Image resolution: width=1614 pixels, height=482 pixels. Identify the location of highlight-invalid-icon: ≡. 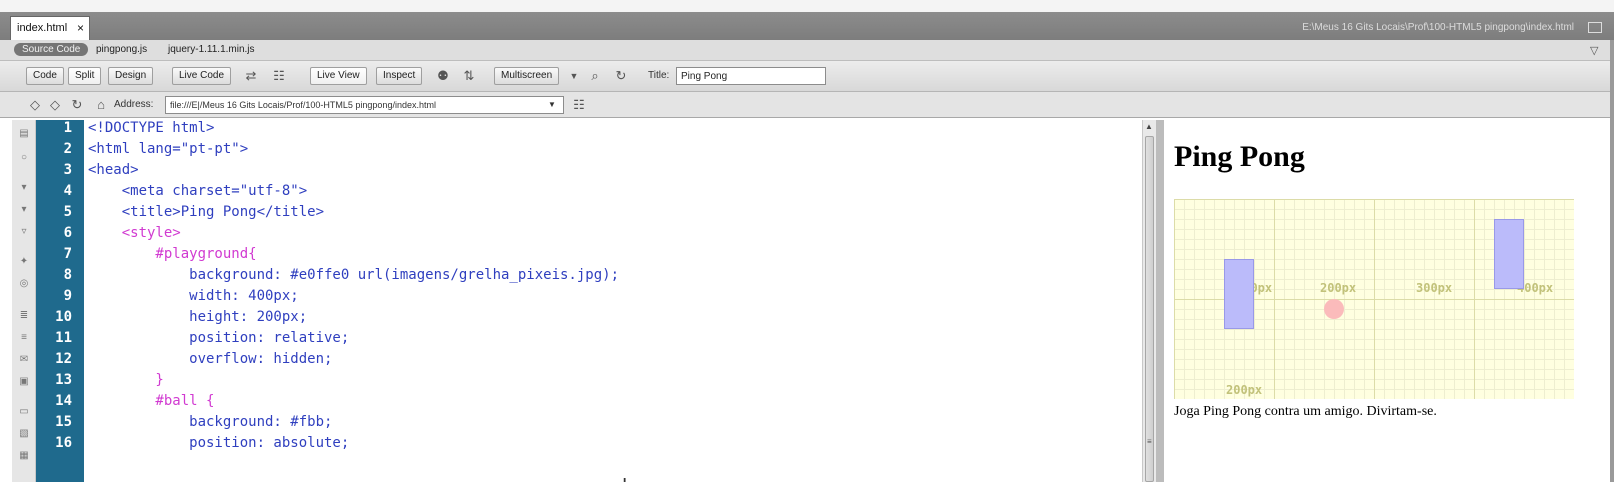
(24, 338).